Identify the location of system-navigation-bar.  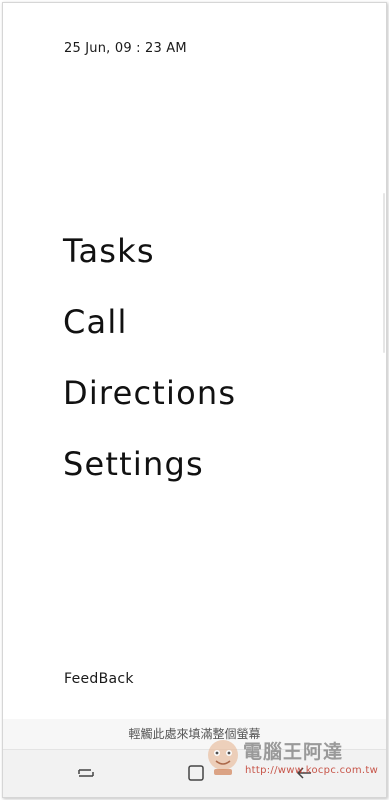
(194, 773).